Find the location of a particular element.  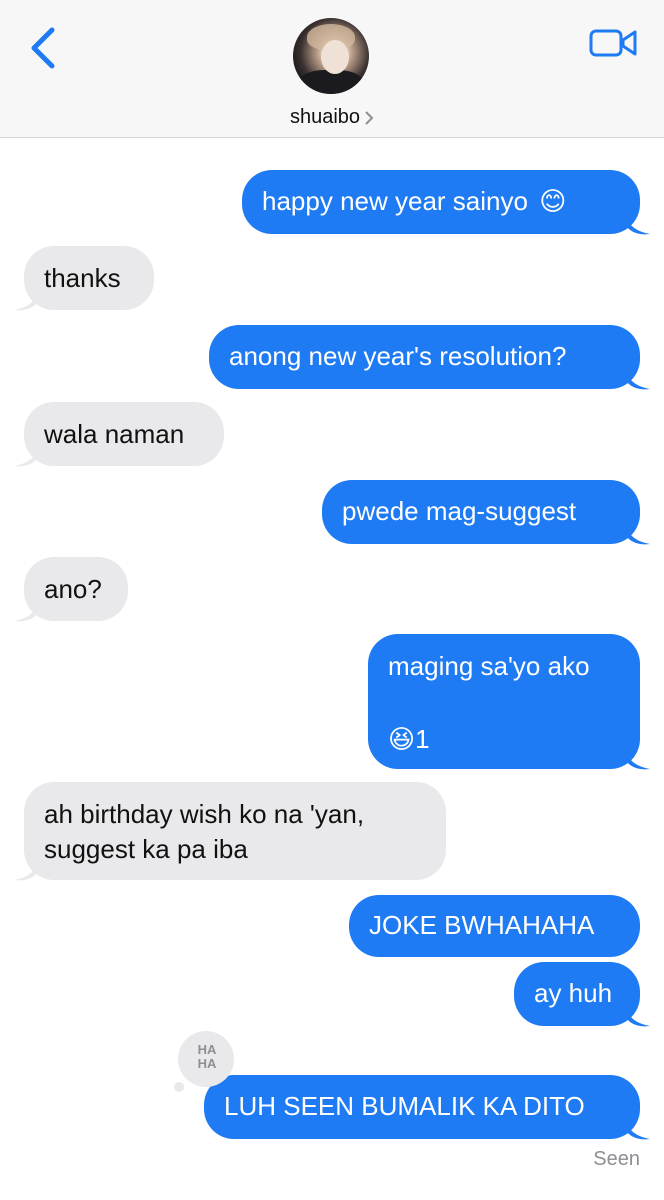

message-bubble-outgoing: LUH SEEN BUMALIK KA DITO is located at coordinates (422, 1107).